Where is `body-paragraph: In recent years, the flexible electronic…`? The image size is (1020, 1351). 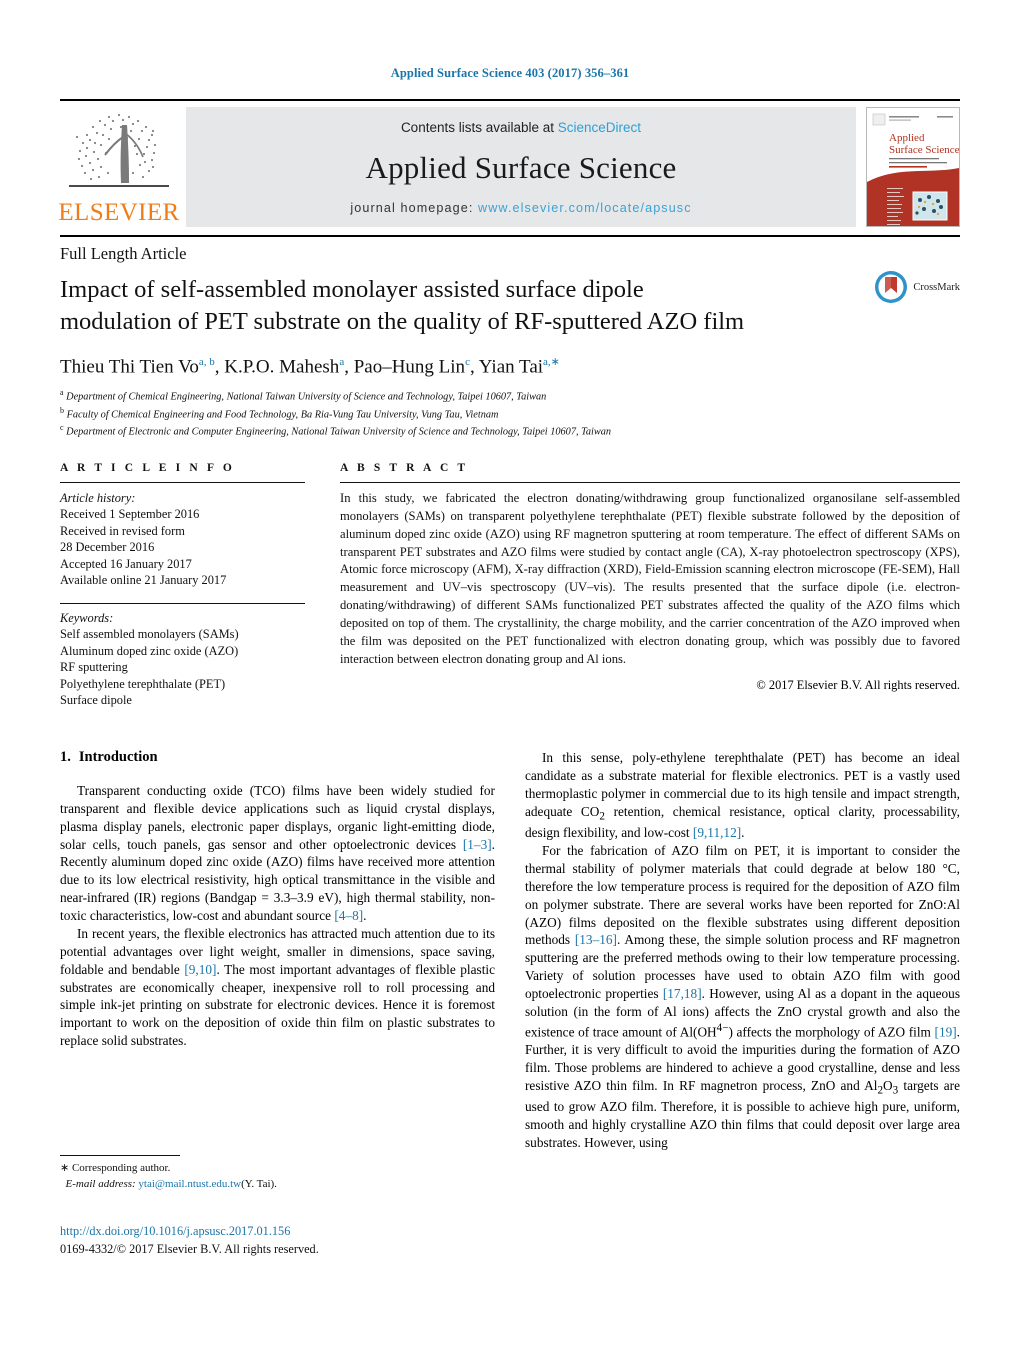 body-paragraph: In recent years, the flexible electronic… is located at coordinates (277, 987).